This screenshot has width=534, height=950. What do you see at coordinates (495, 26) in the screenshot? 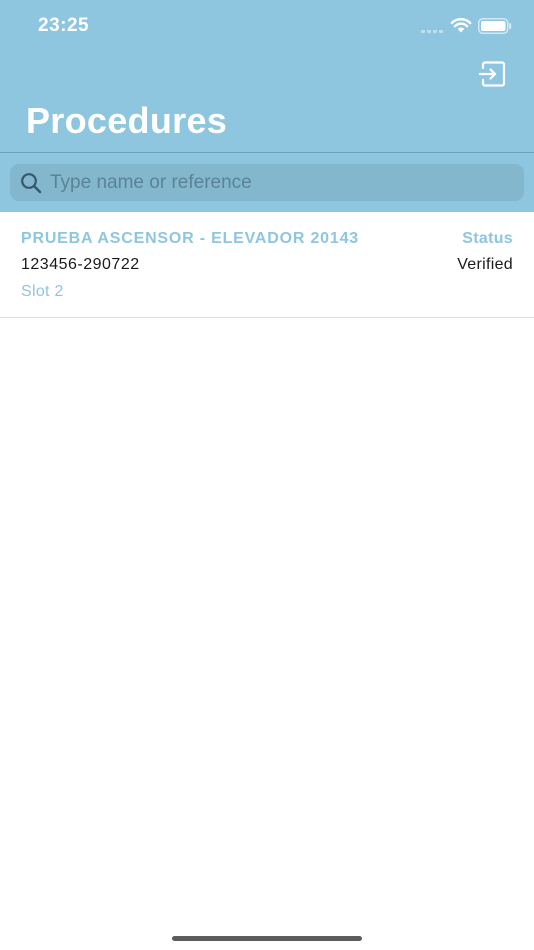
I see `battery-icon` at bounding box center [495, 26].